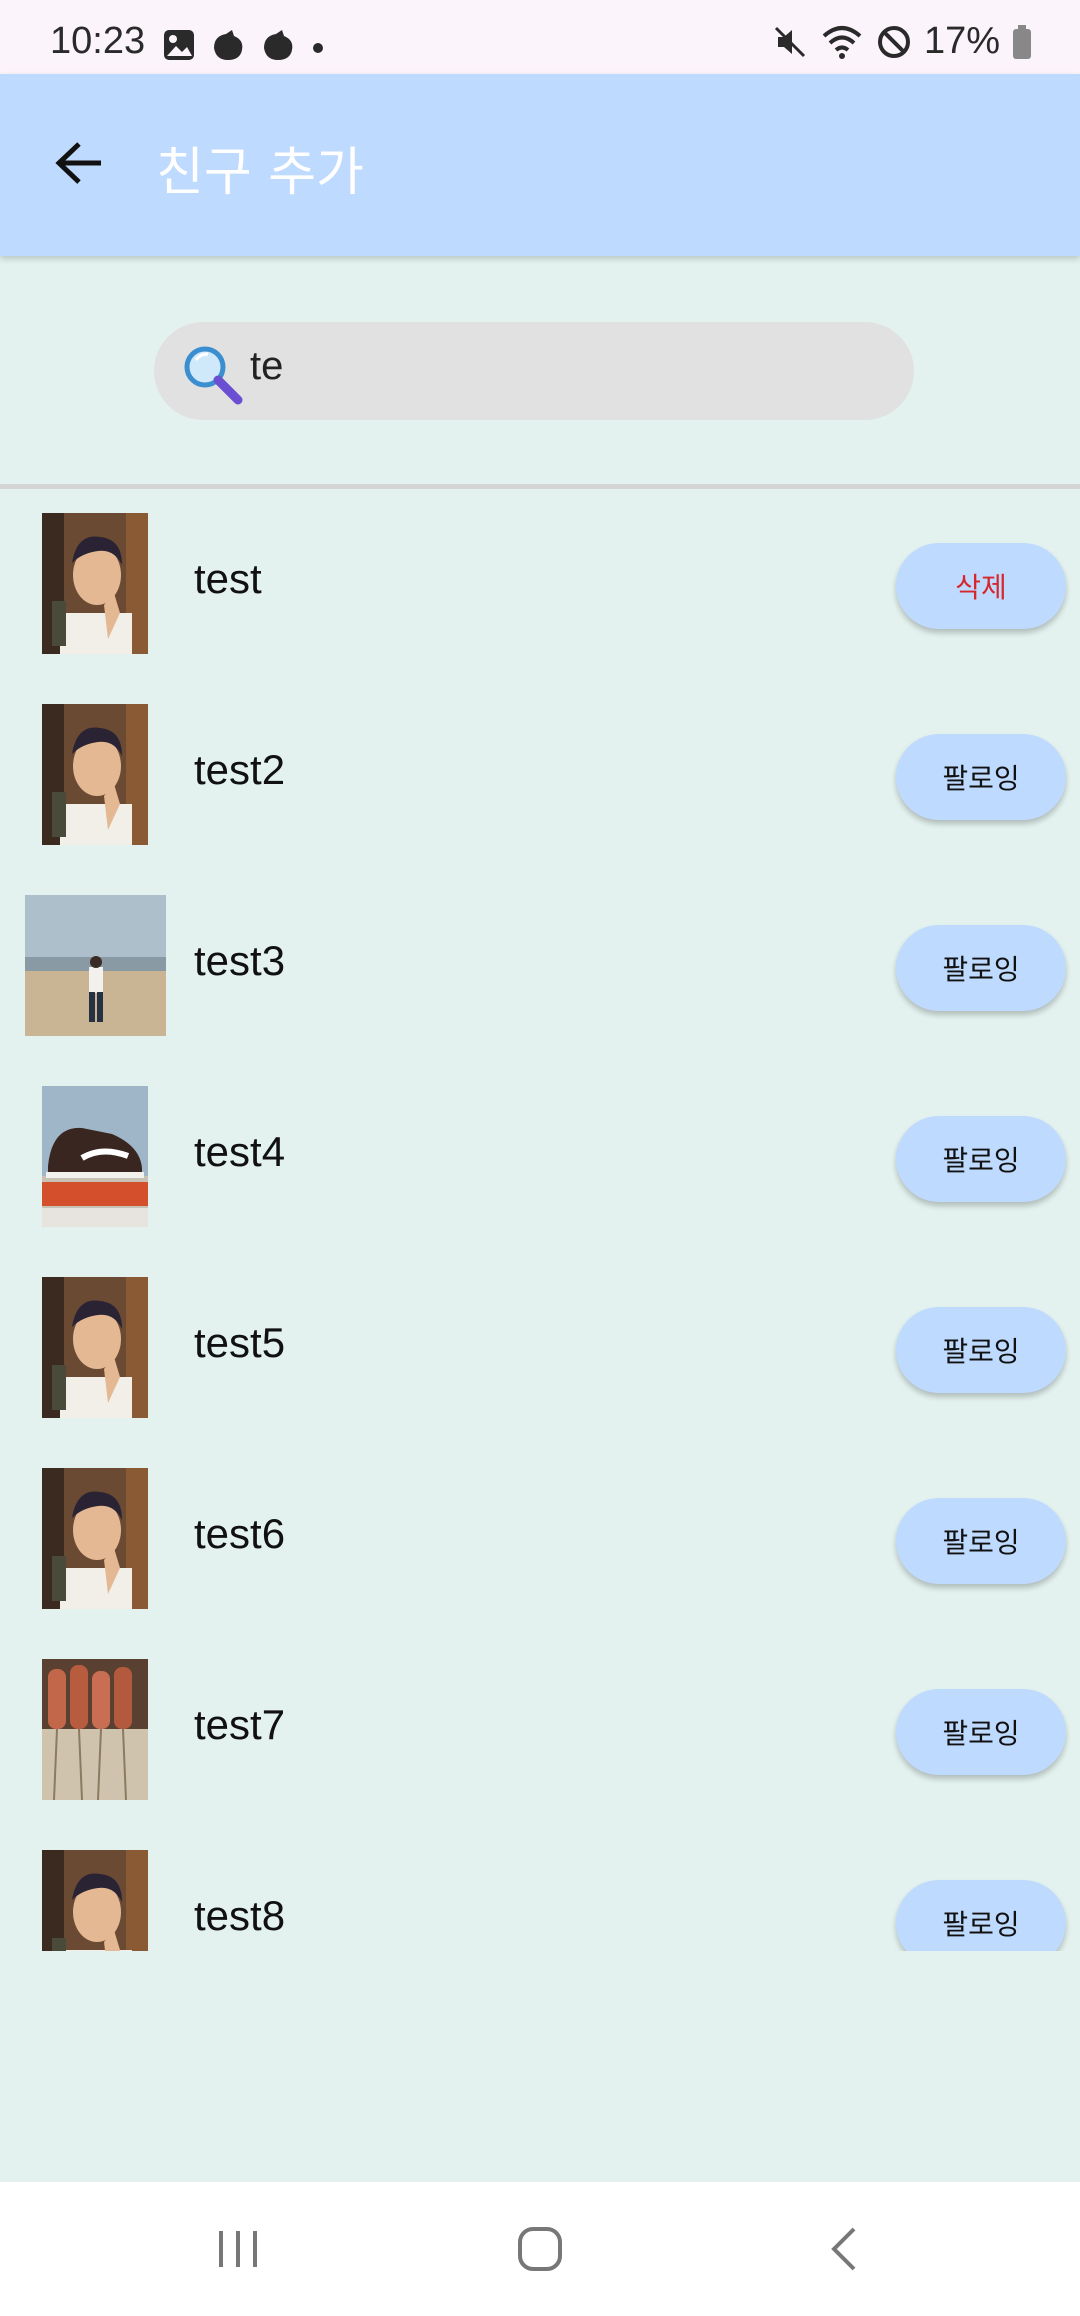 This screenshot has width=1080, height=2316. What do you see at coordinates (240, 960) in the screenshot?
I see `user-name: test3` at bounding box center [240, 960].